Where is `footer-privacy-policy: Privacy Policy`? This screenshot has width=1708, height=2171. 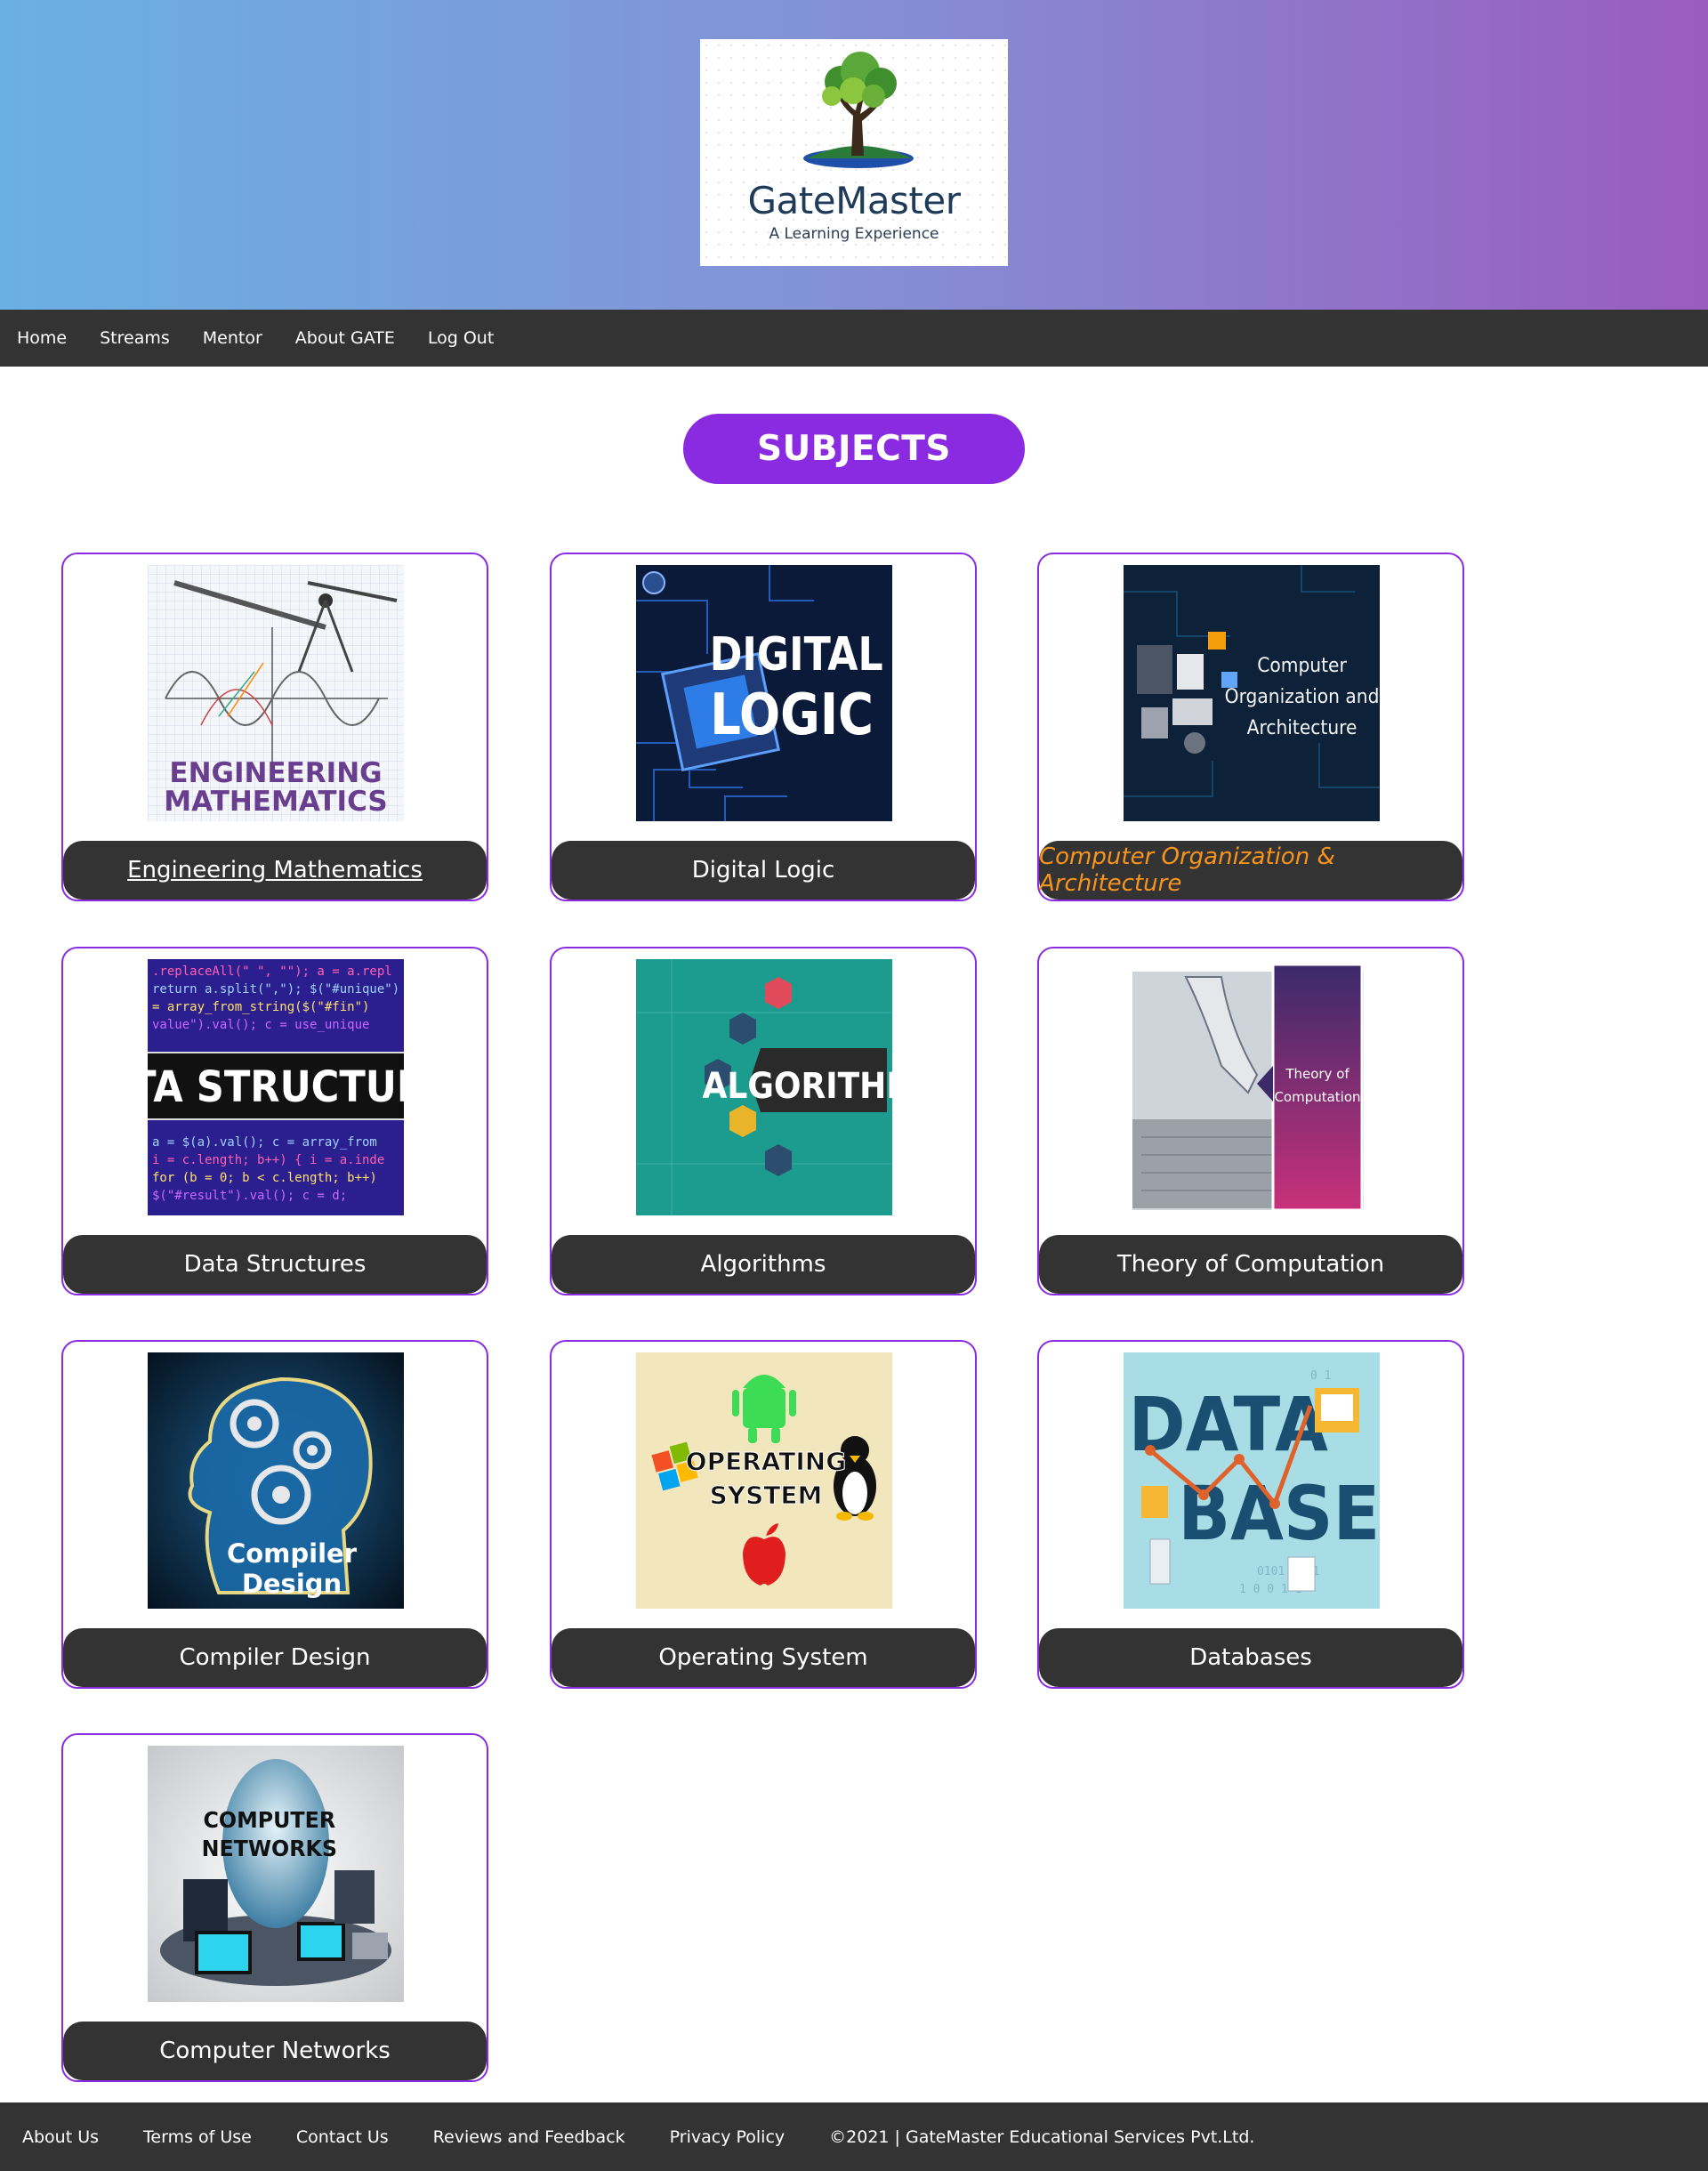 footer-privacy-policy: Privacy Policy is located at coordinates (727, 2137).